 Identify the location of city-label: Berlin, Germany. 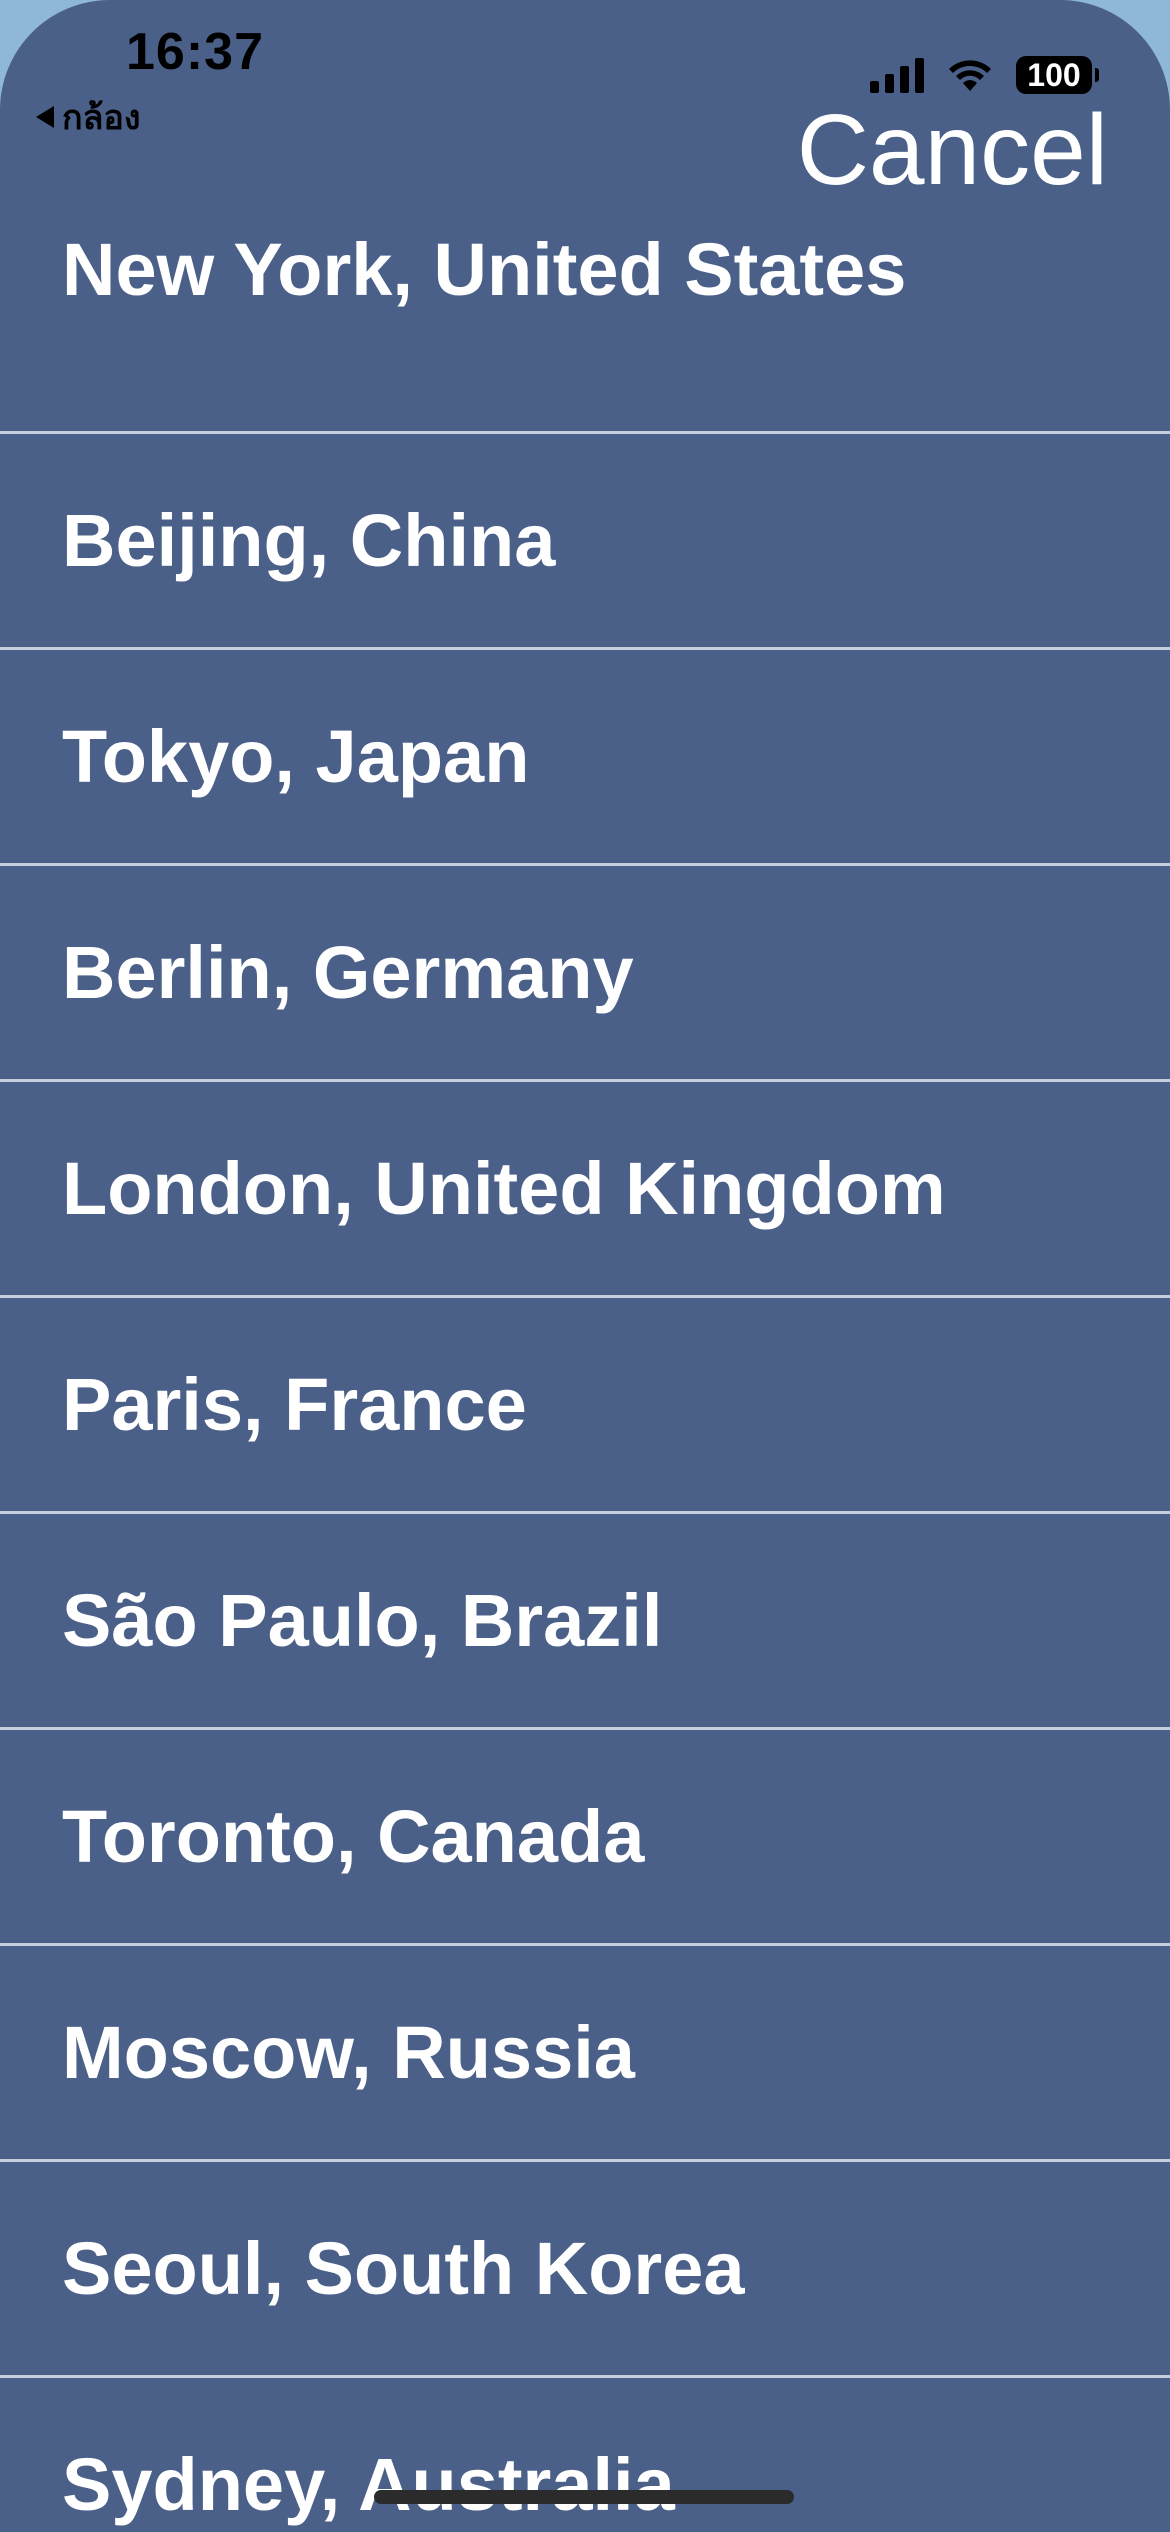
(348, 972).